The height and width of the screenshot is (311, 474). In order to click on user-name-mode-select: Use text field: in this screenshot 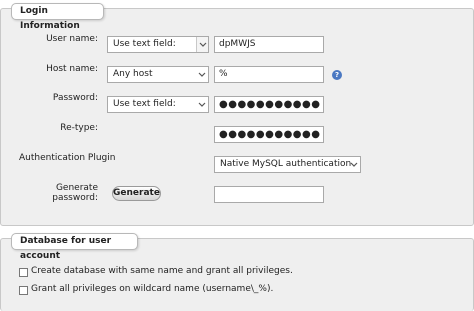, I will do `click(158, 44)`.